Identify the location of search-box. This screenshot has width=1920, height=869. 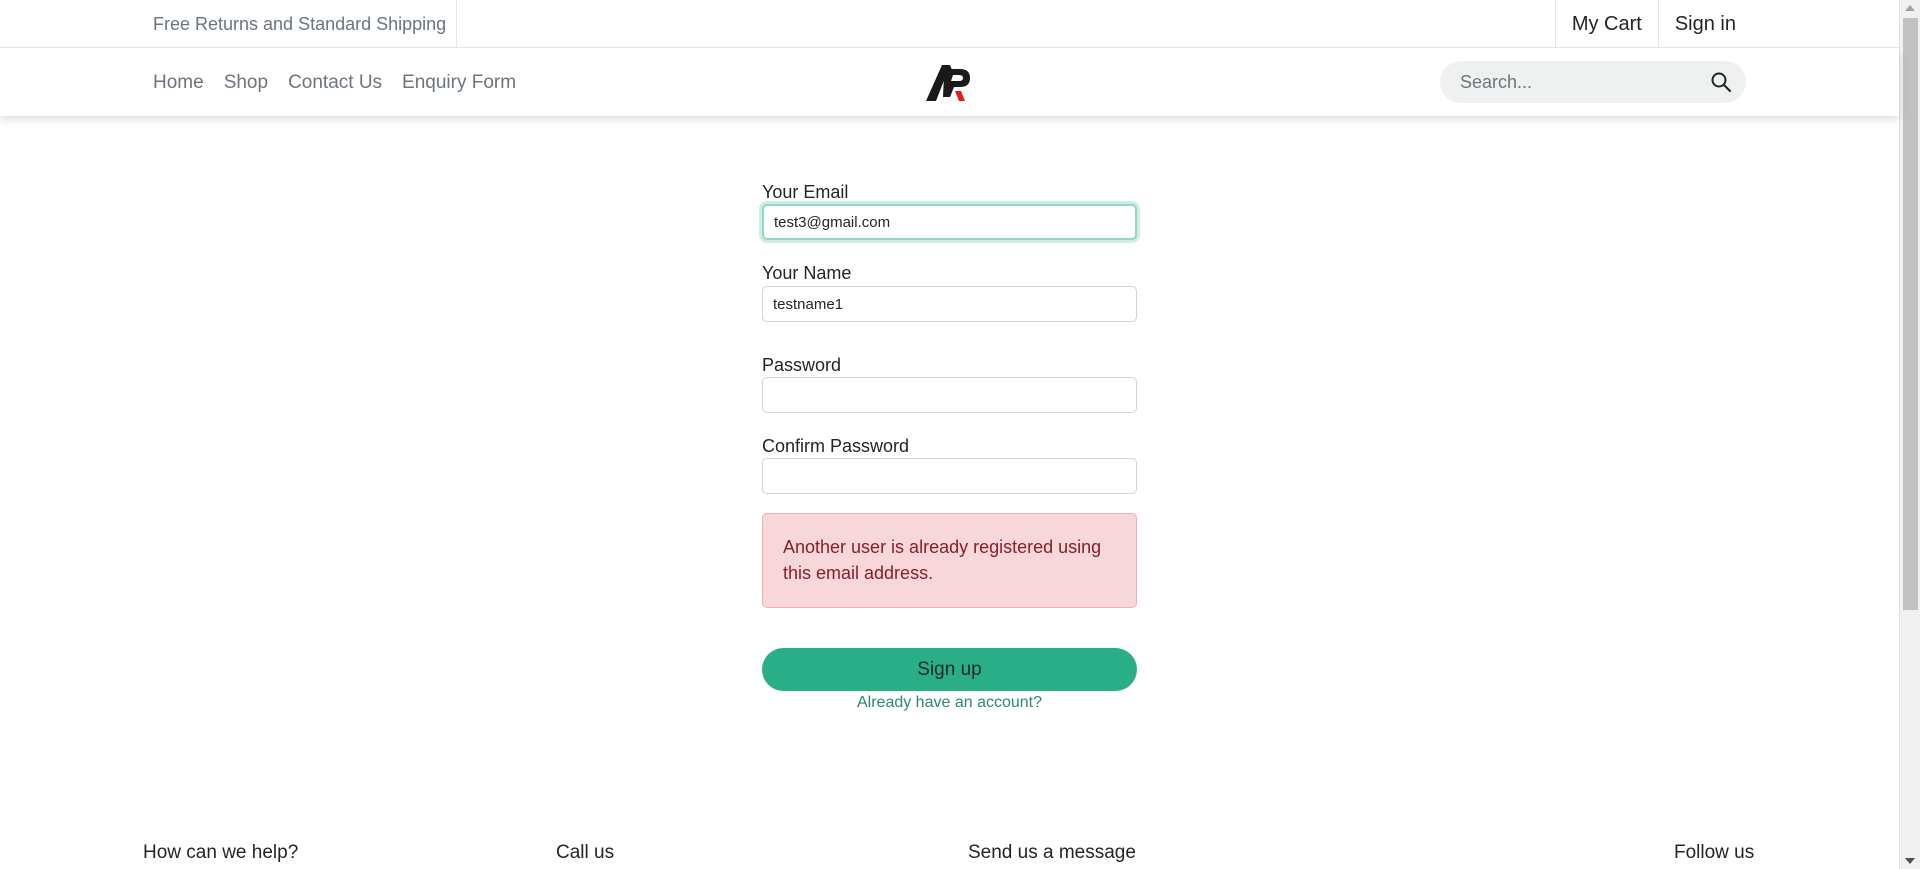
(1593, 82).